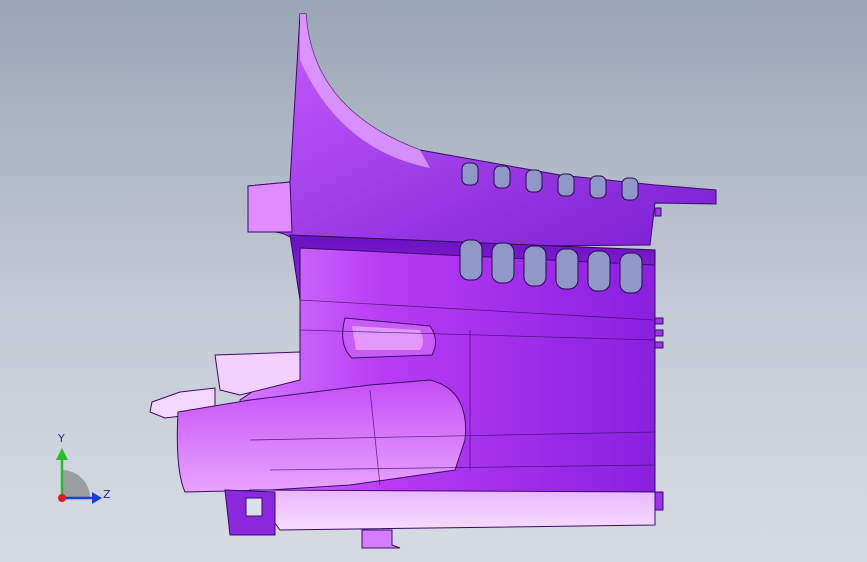 The width and height of the screenshot is (867, 562). Describe the element at coordinates (61, 438) in the screenshot. I see `y-axis-label: Y` at that location.